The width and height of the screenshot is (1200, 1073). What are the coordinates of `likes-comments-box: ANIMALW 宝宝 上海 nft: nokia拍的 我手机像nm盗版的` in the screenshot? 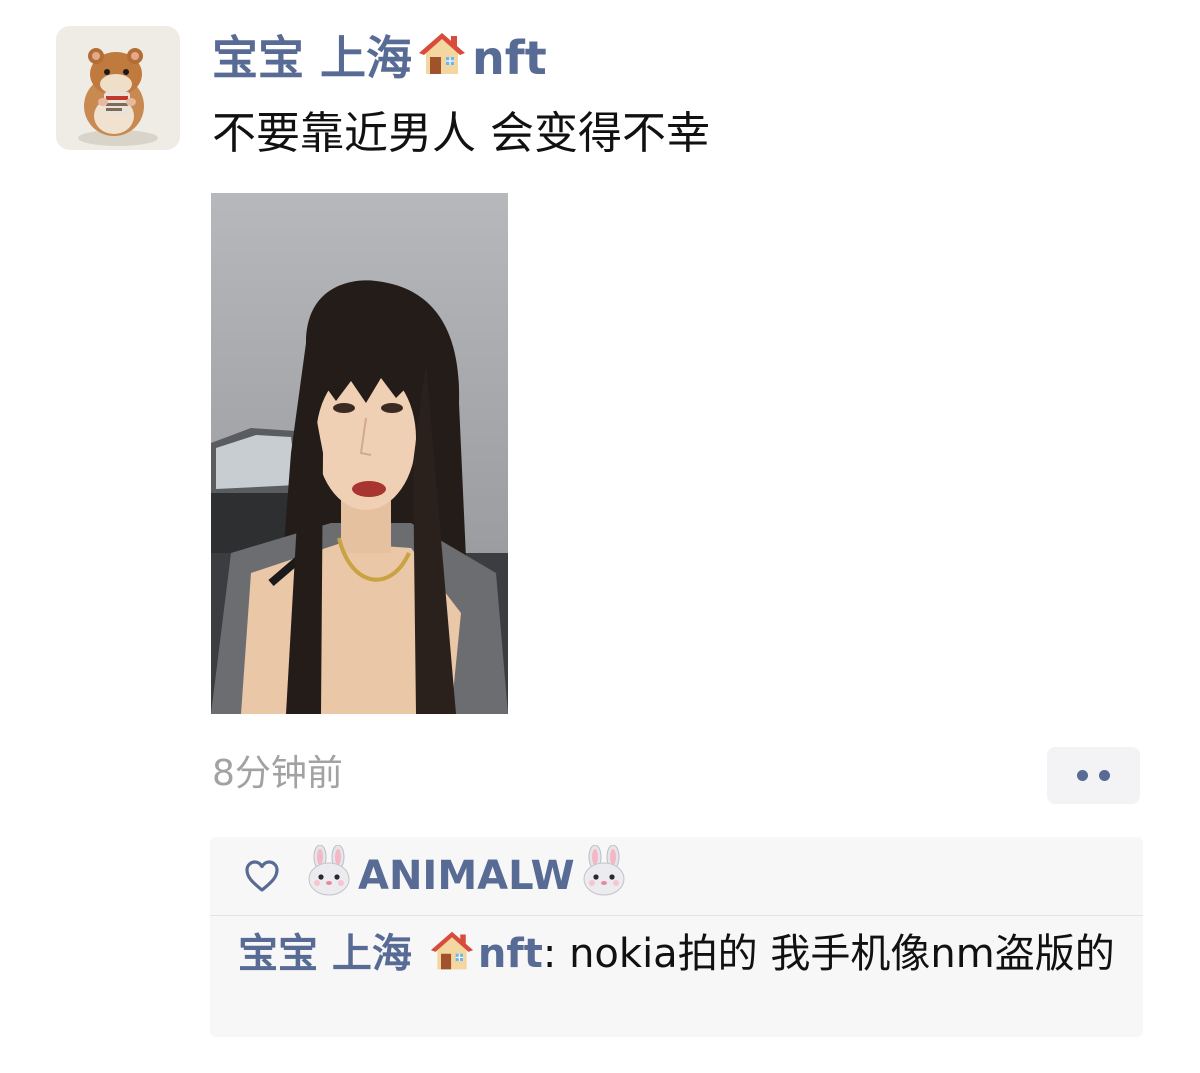 It's located at (676, 937).